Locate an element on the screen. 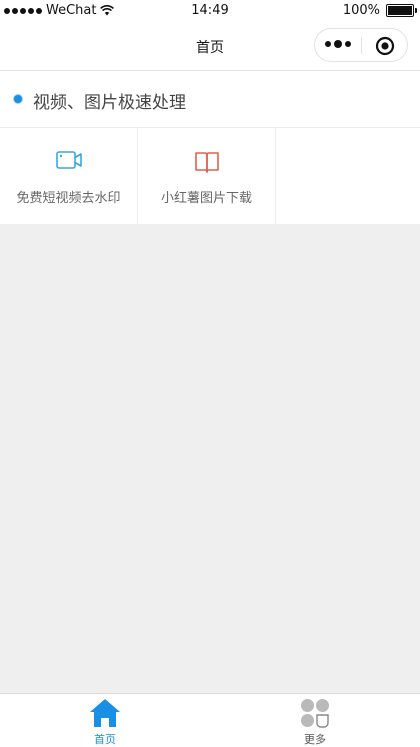 Image resolution: width=420 pixels, height=747 pixels. tools-grid: 免费短视频去水印 小红薯图片下载 is located at coordinates (210, 176).